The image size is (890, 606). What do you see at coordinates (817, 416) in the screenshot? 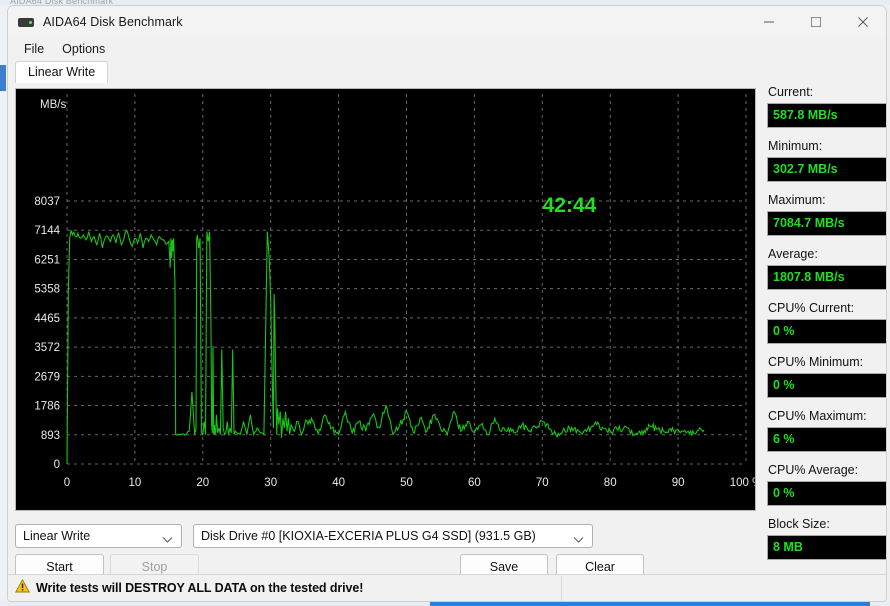
I see `stat-label-cpu-maximum: CPU% Maximum:` at bounding box center [817, 416].